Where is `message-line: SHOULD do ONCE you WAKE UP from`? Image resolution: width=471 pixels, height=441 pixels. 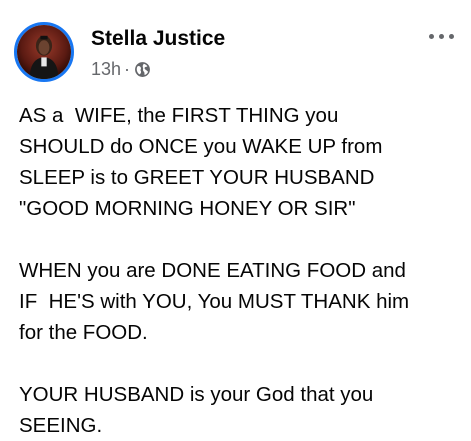 message-line: SHOULD do ONCE you WAKE UP from is located at coordinates (201, 146).